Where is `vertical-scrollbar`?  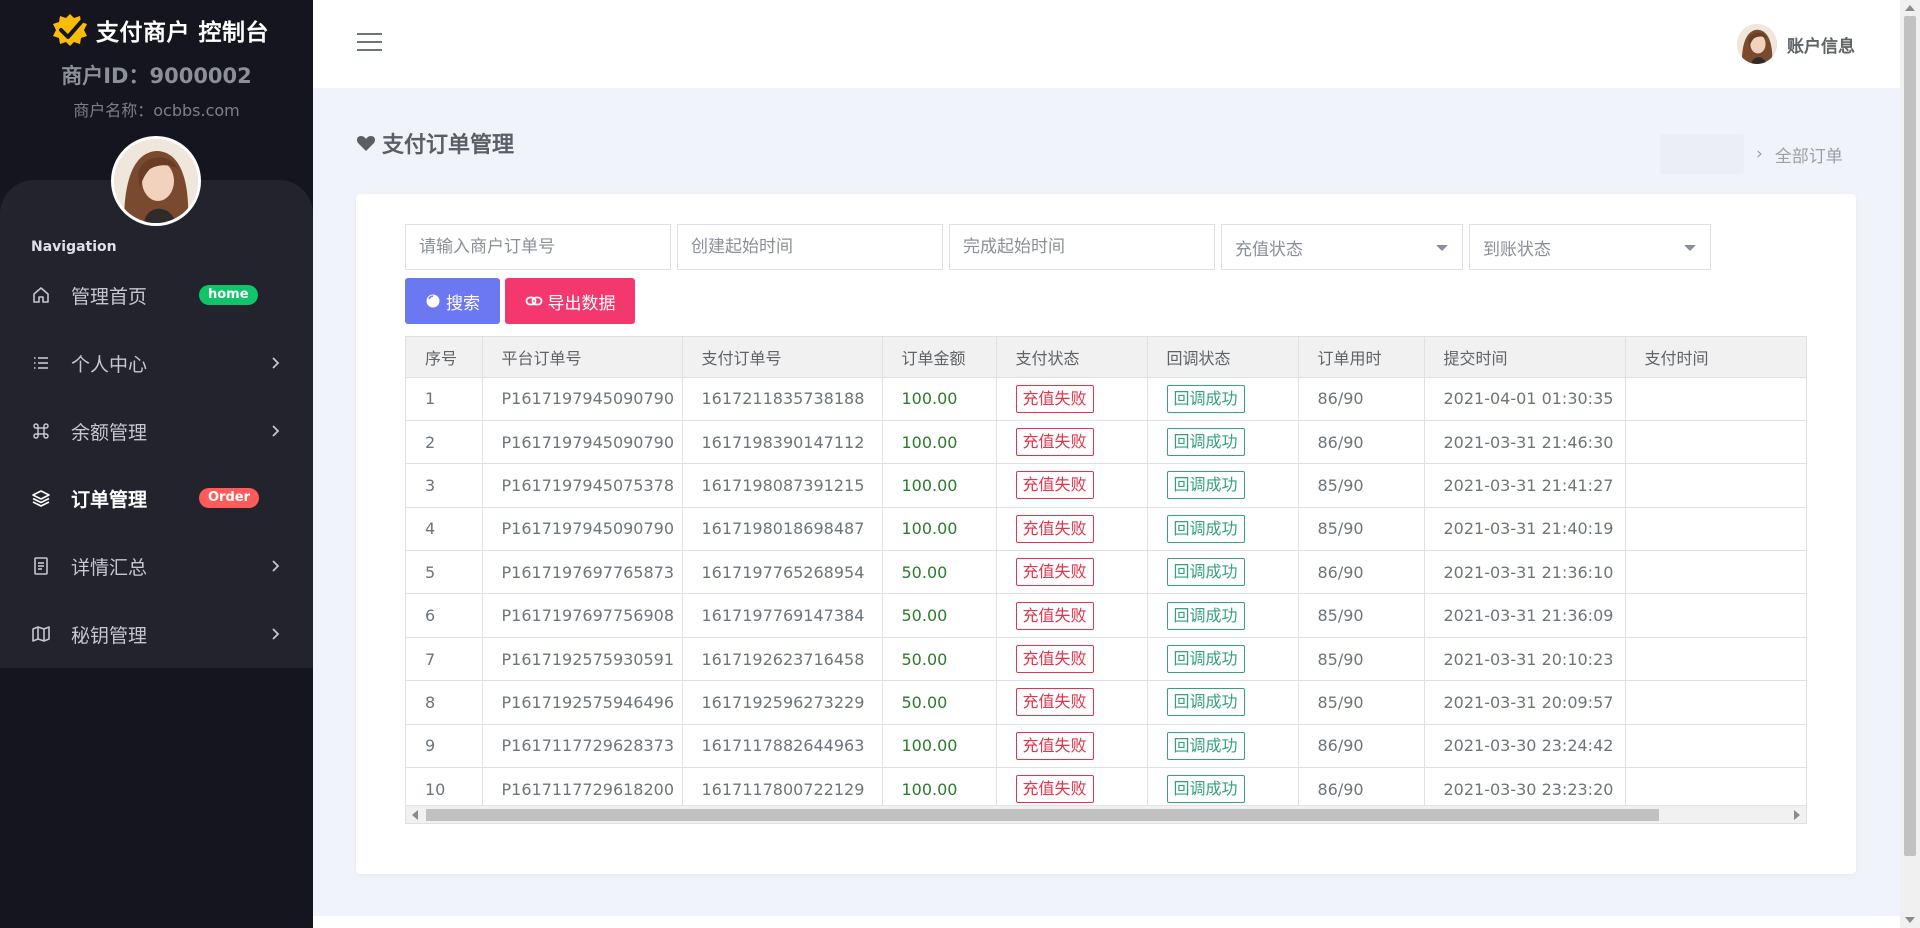
vertical-scrollbar is located at coordinates (1910, 464).